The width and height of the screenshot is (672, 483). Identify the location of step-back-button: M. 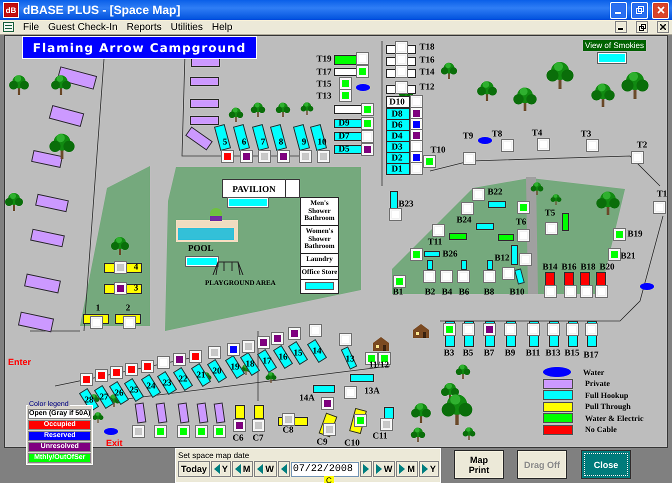
(243, 469).